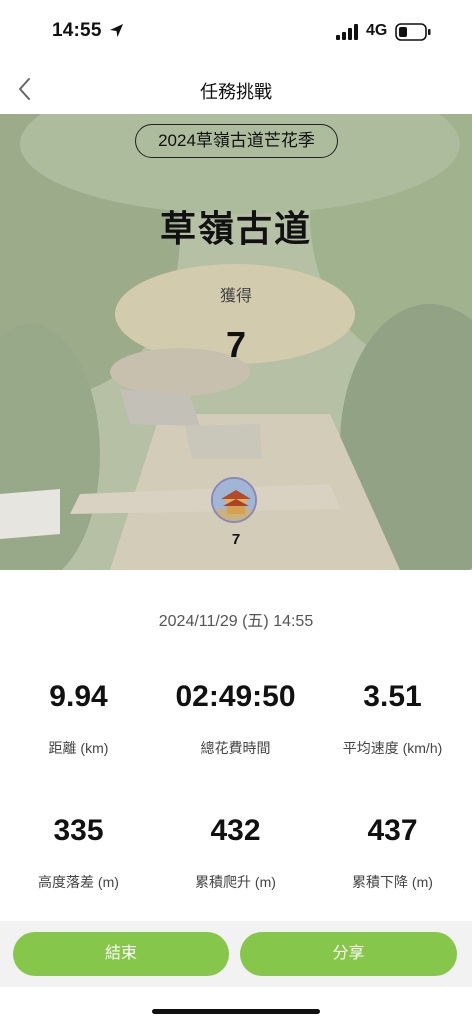  I want to click on stat-value: 02:49:50, so click(235, 696).